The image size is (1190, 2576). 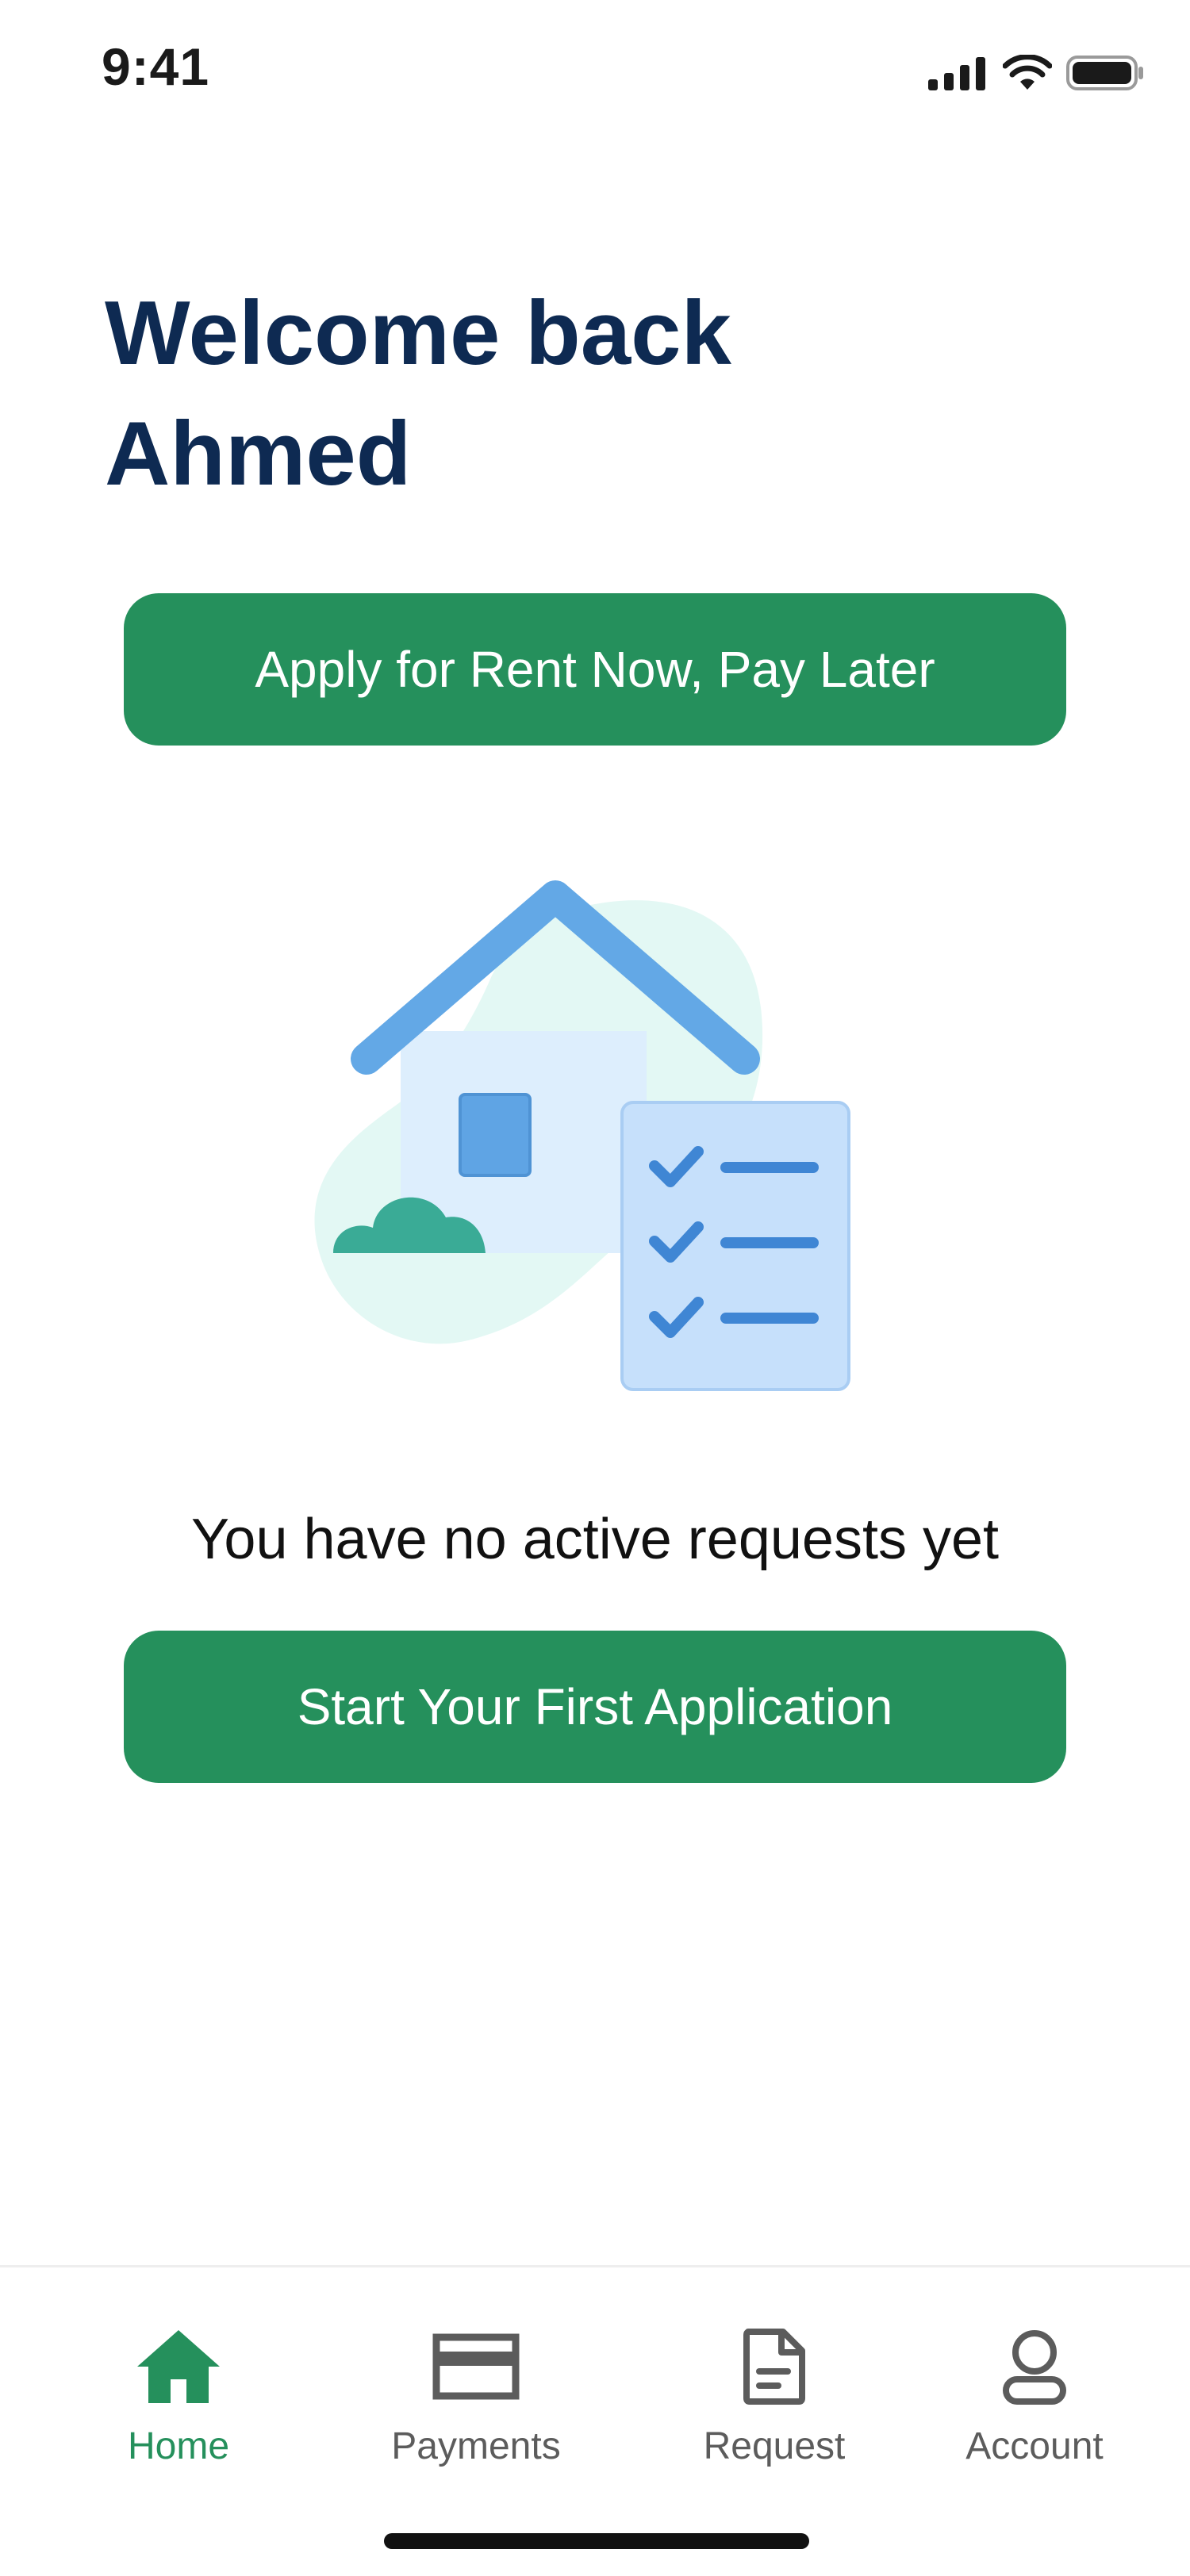 What do you see at coordinates (258, 454) in the screenshot?
I see `user-name: Ahmed` at bounding box center [258, 454].